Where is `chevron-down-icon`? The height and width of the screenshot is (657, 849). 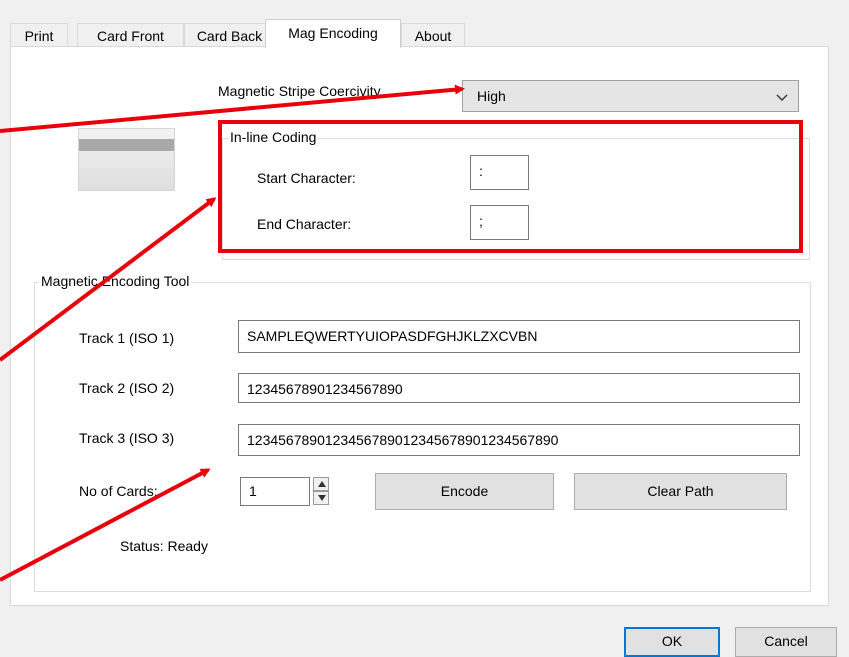 chevron-down-icon is located at coordinates (782, 96).